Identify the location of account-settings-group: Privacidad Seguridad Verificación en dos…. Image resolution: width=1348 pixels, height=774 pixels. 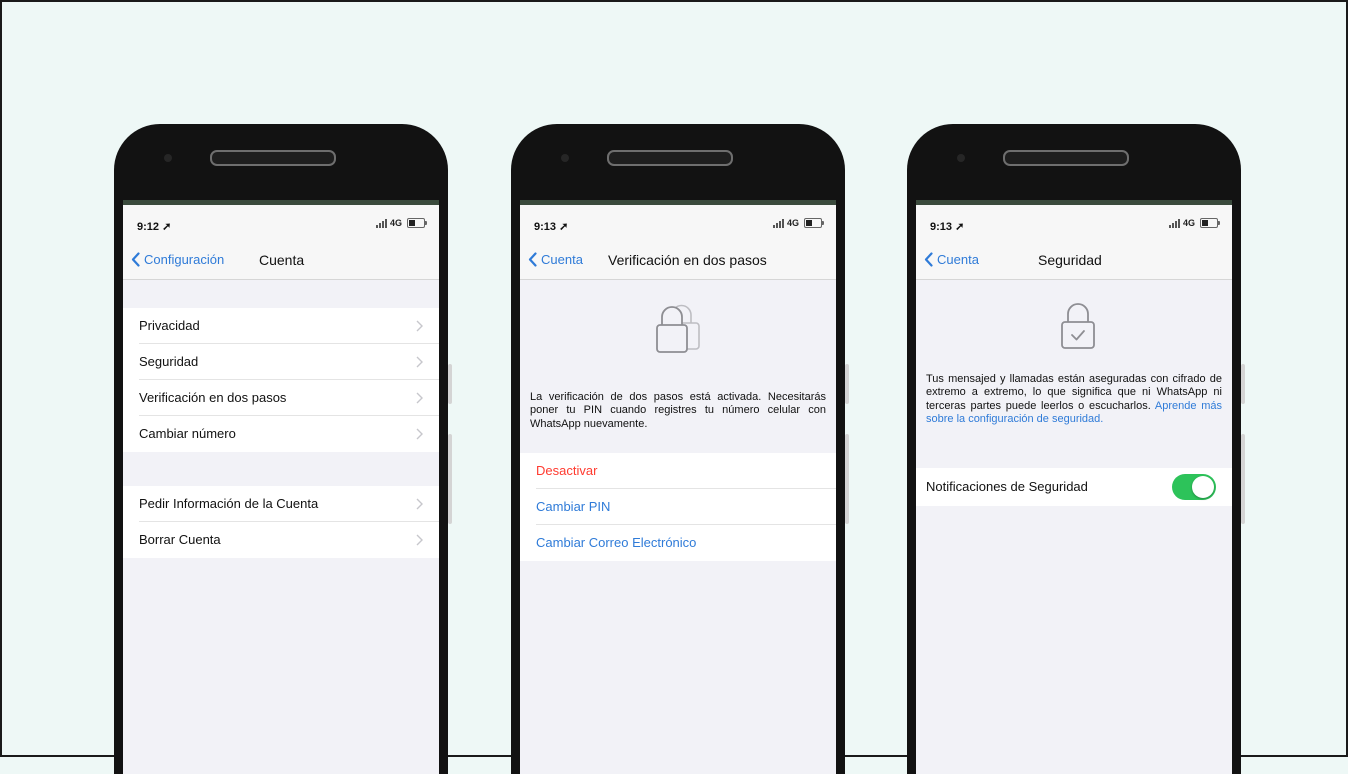
(281, 380).